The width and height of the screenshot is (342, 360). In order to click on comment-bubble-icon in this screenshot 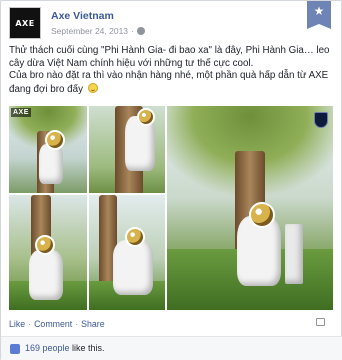, I will do `click(320, 322)`.